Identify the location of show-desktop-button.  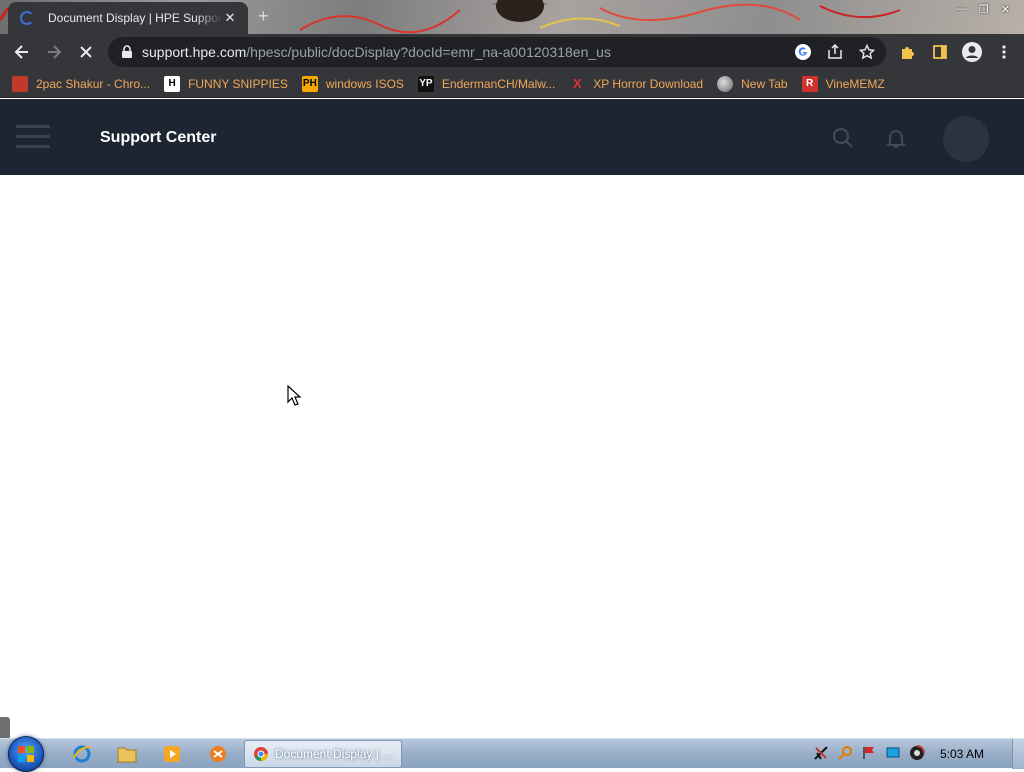
(1018, 754).